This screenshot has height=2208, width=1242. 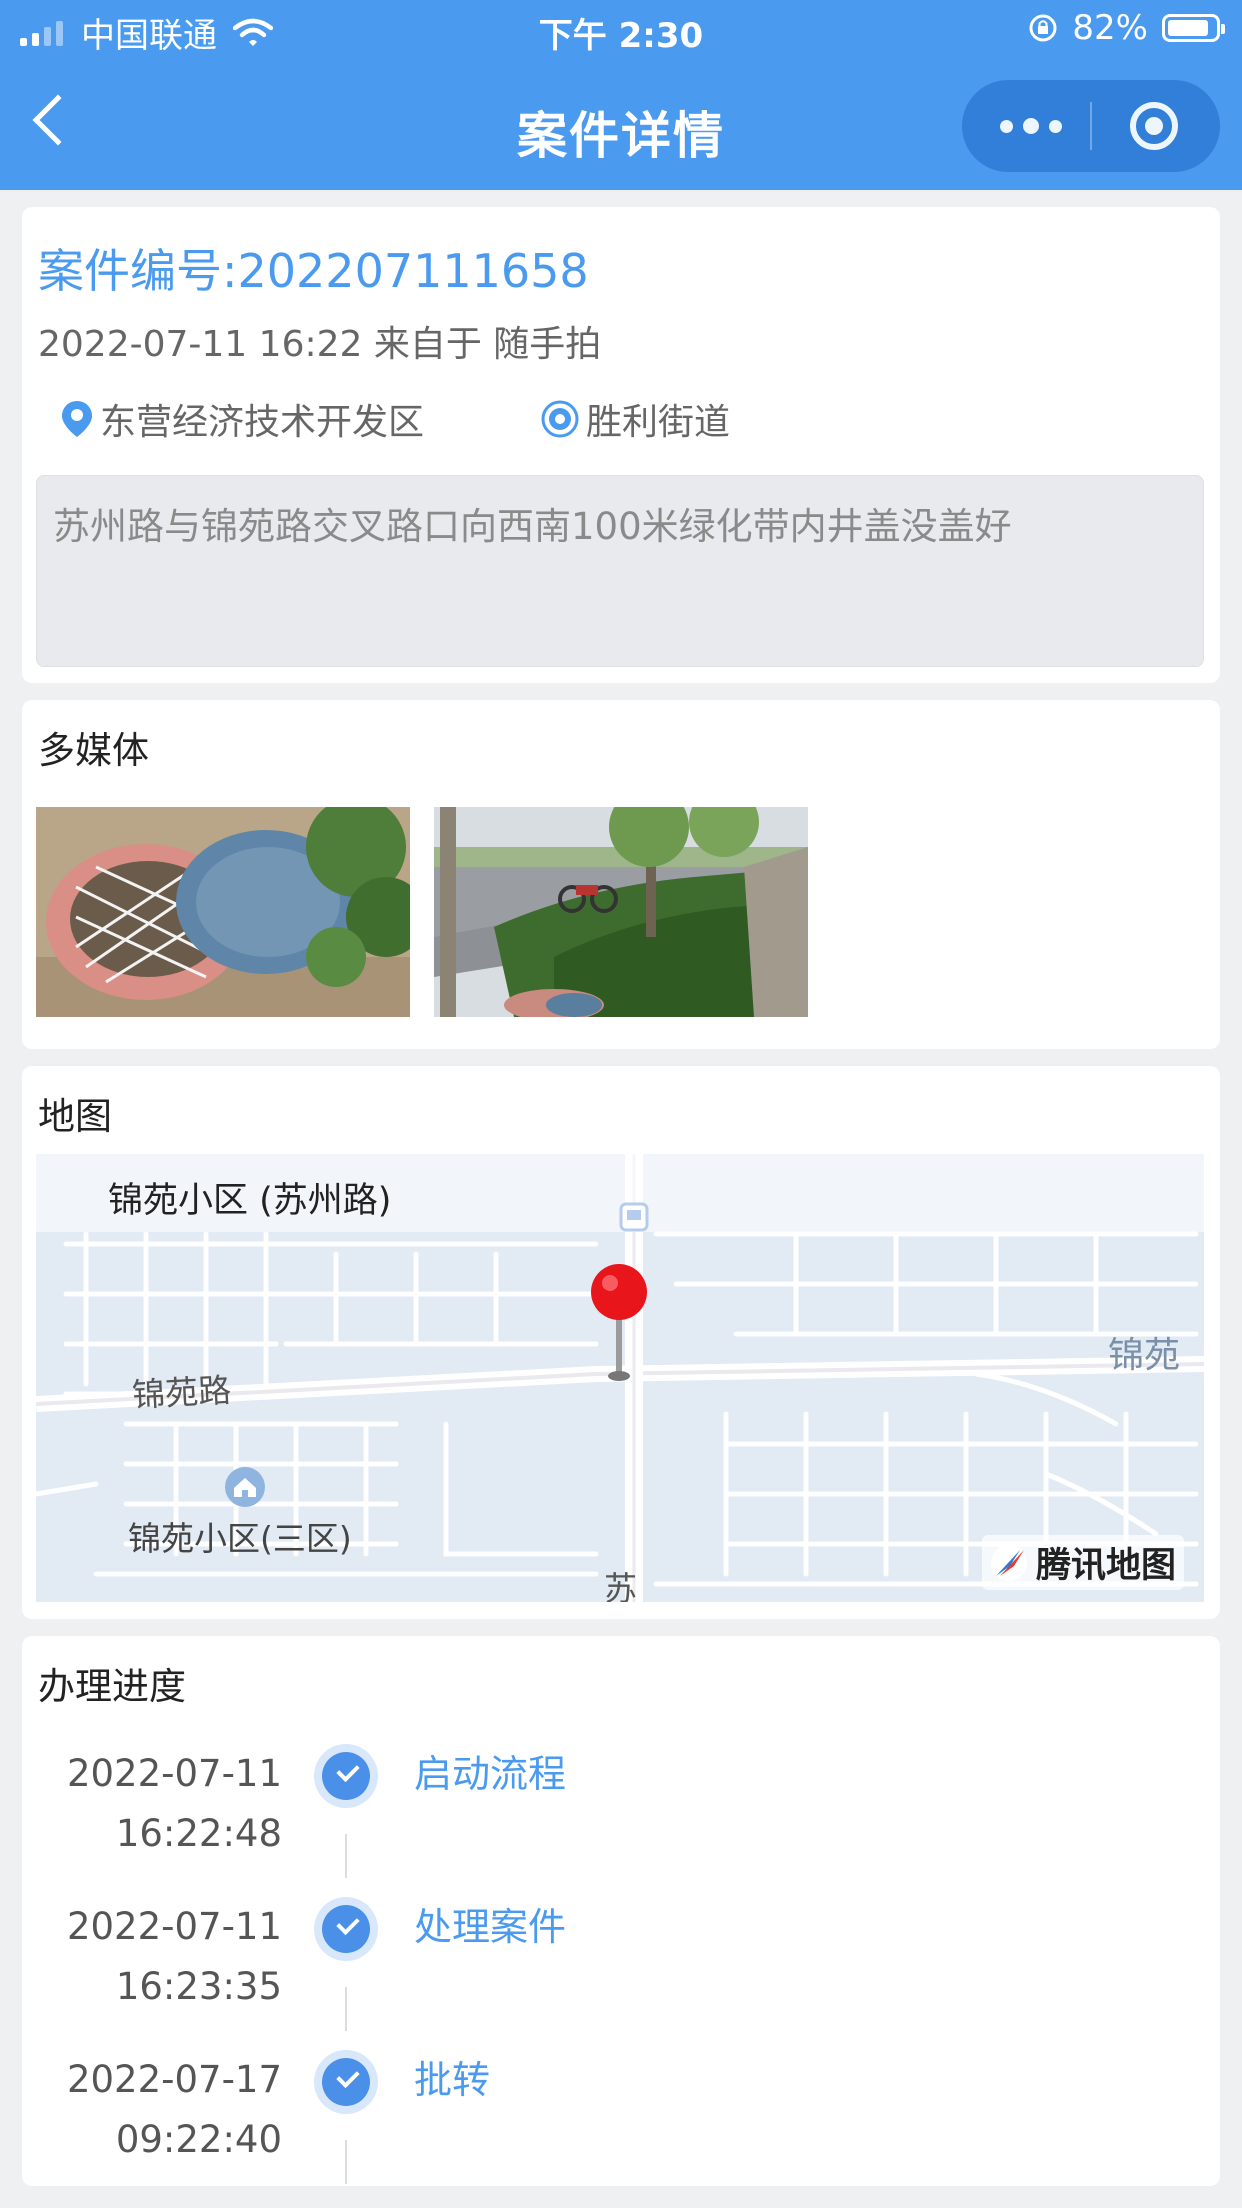 What do you see at coordinates (1043, 28) in the screenshot?
I see `rotation-lock-icon` at bounding box center [1043, 28].